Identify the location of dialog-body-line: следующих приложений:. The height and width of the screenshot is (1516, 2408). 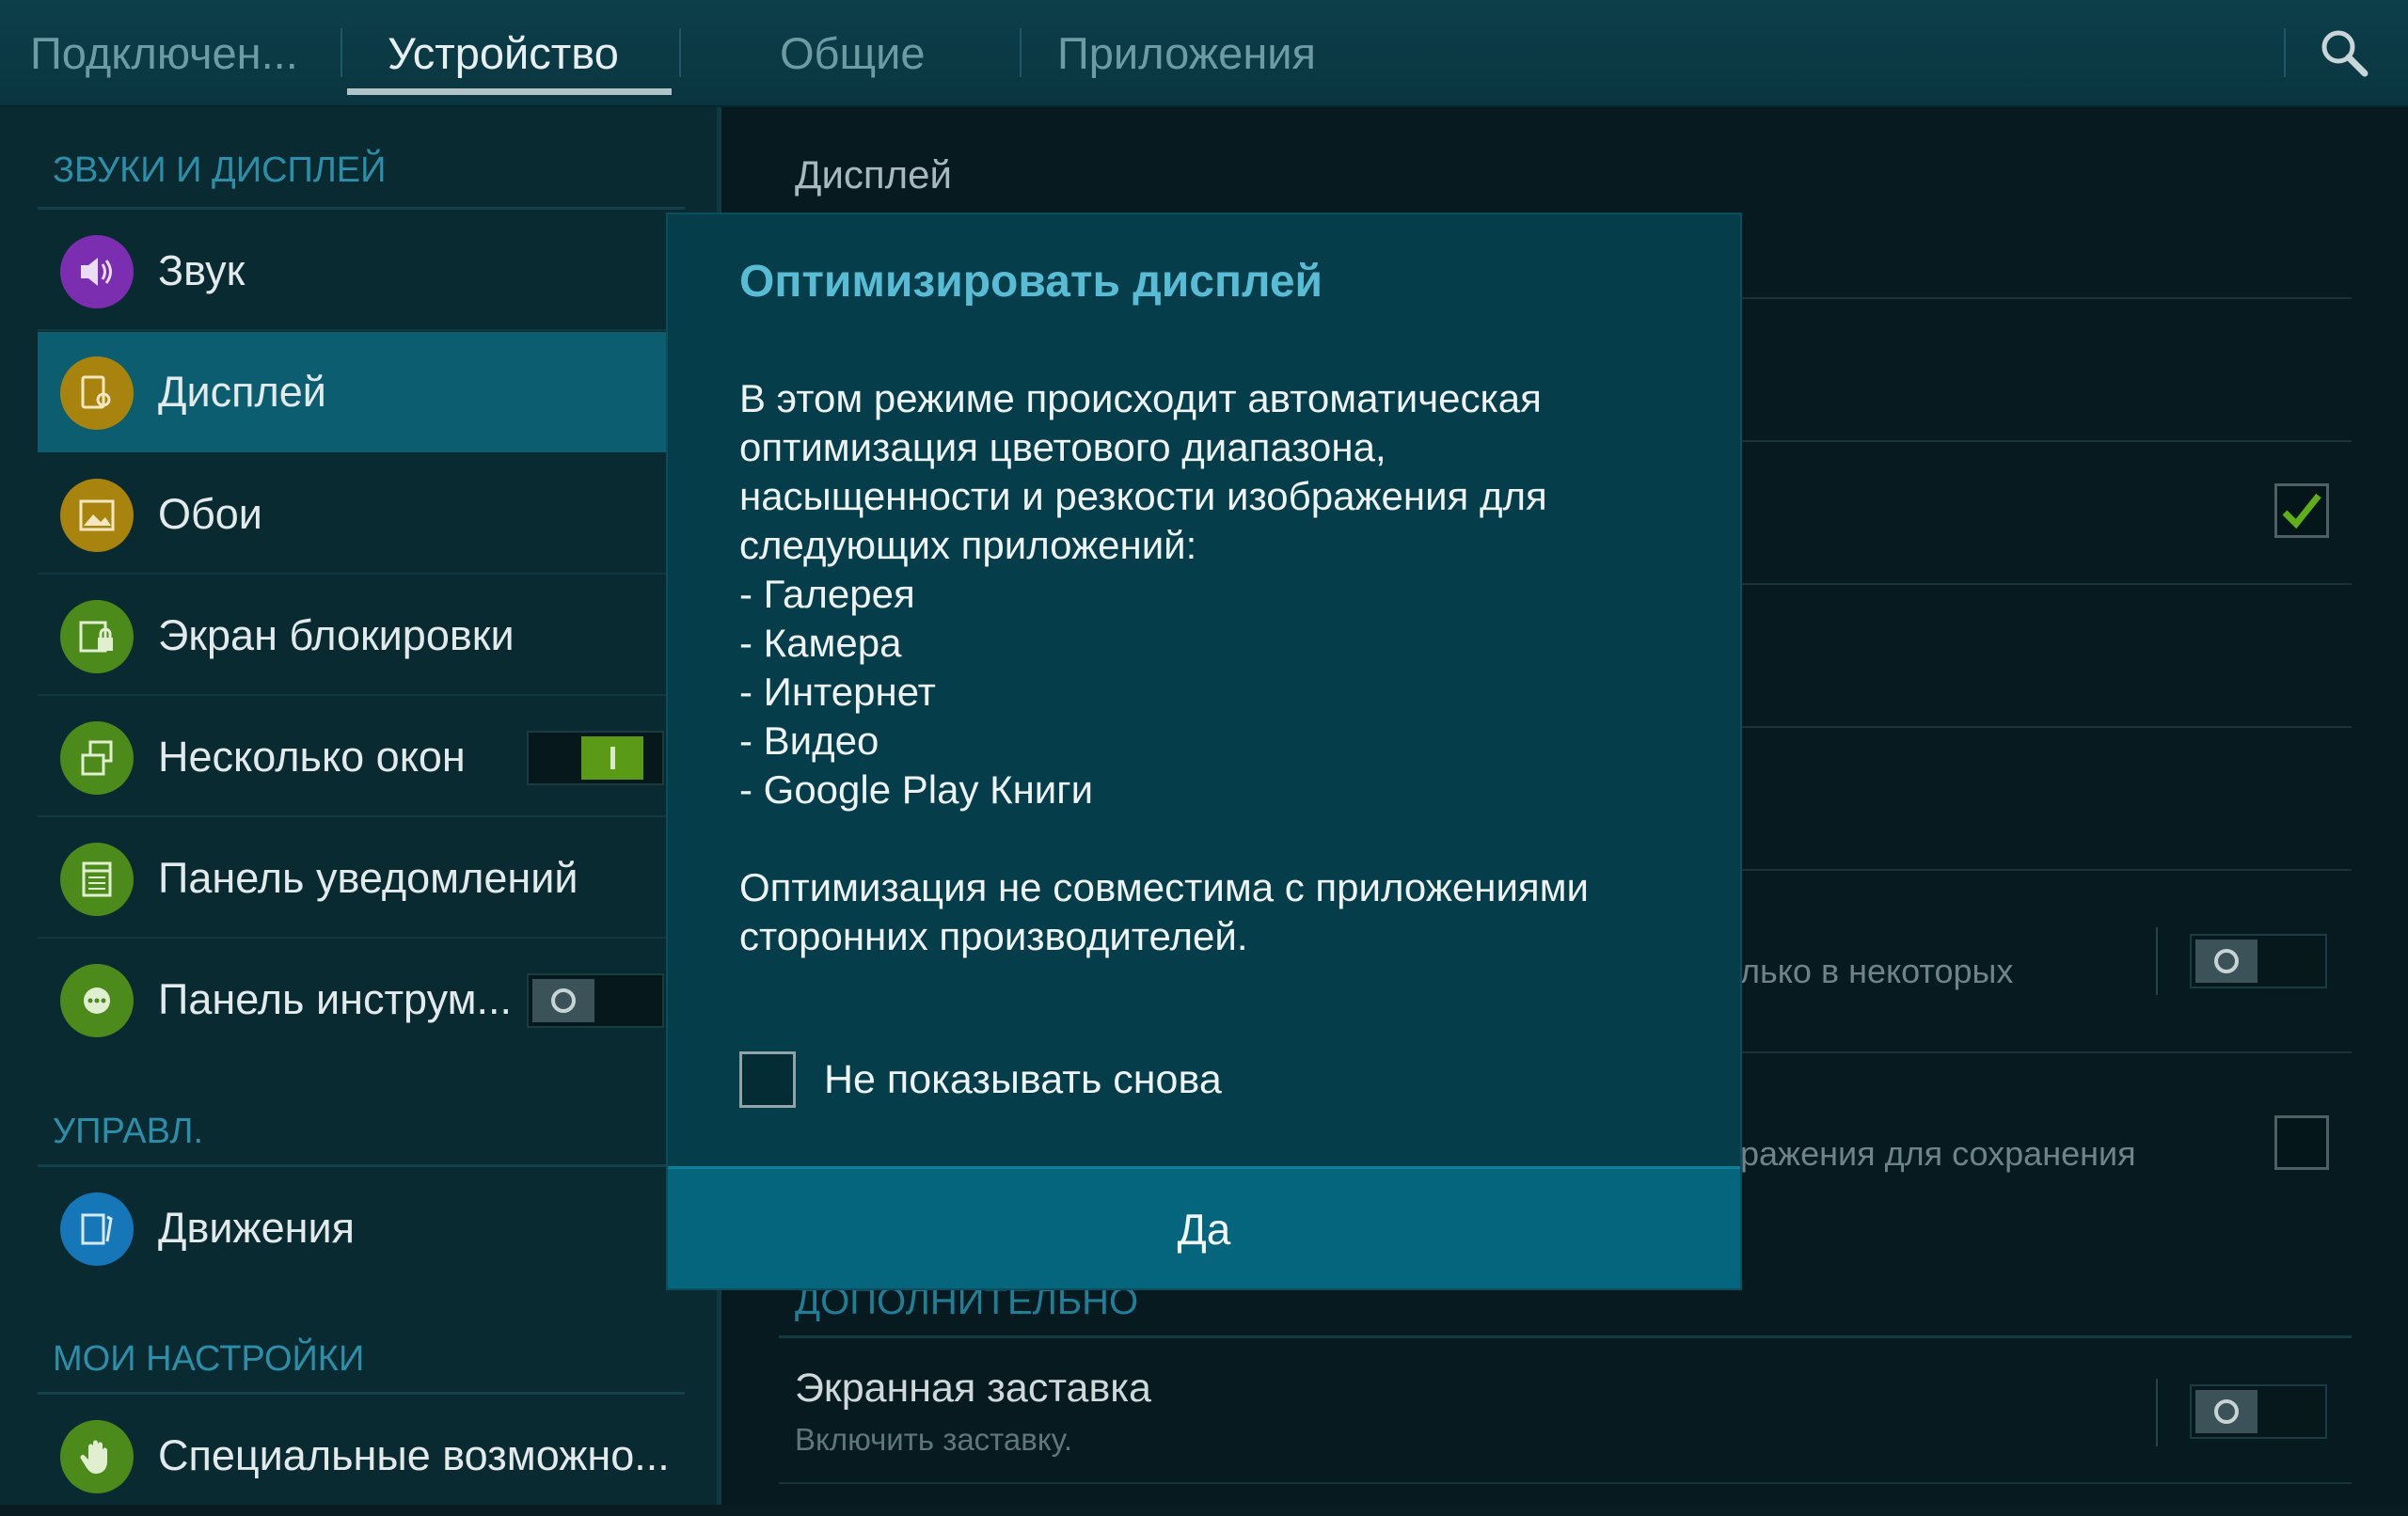
(968, 545).